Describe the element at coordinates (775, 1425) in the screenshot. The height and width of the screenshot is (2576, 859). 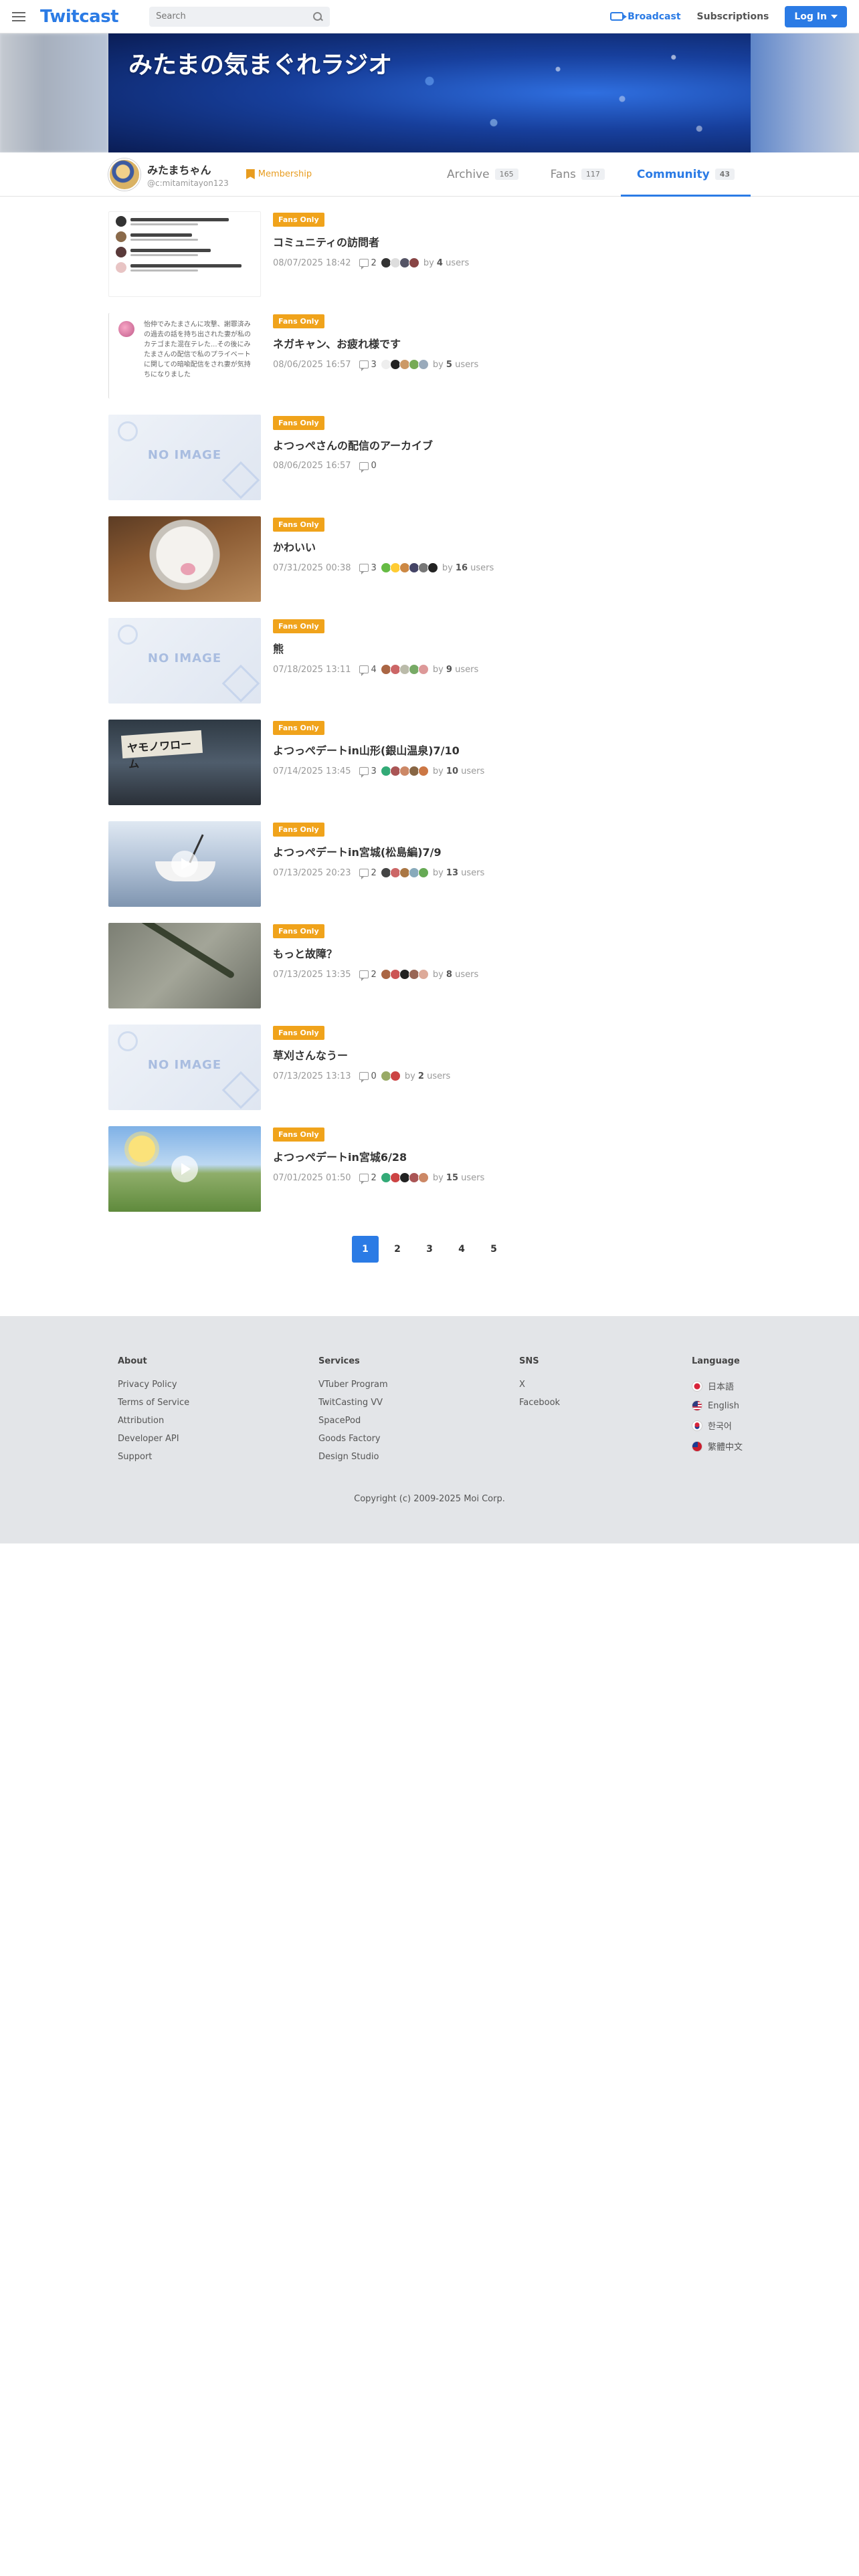
I see `language-option: 한국어` at that location.